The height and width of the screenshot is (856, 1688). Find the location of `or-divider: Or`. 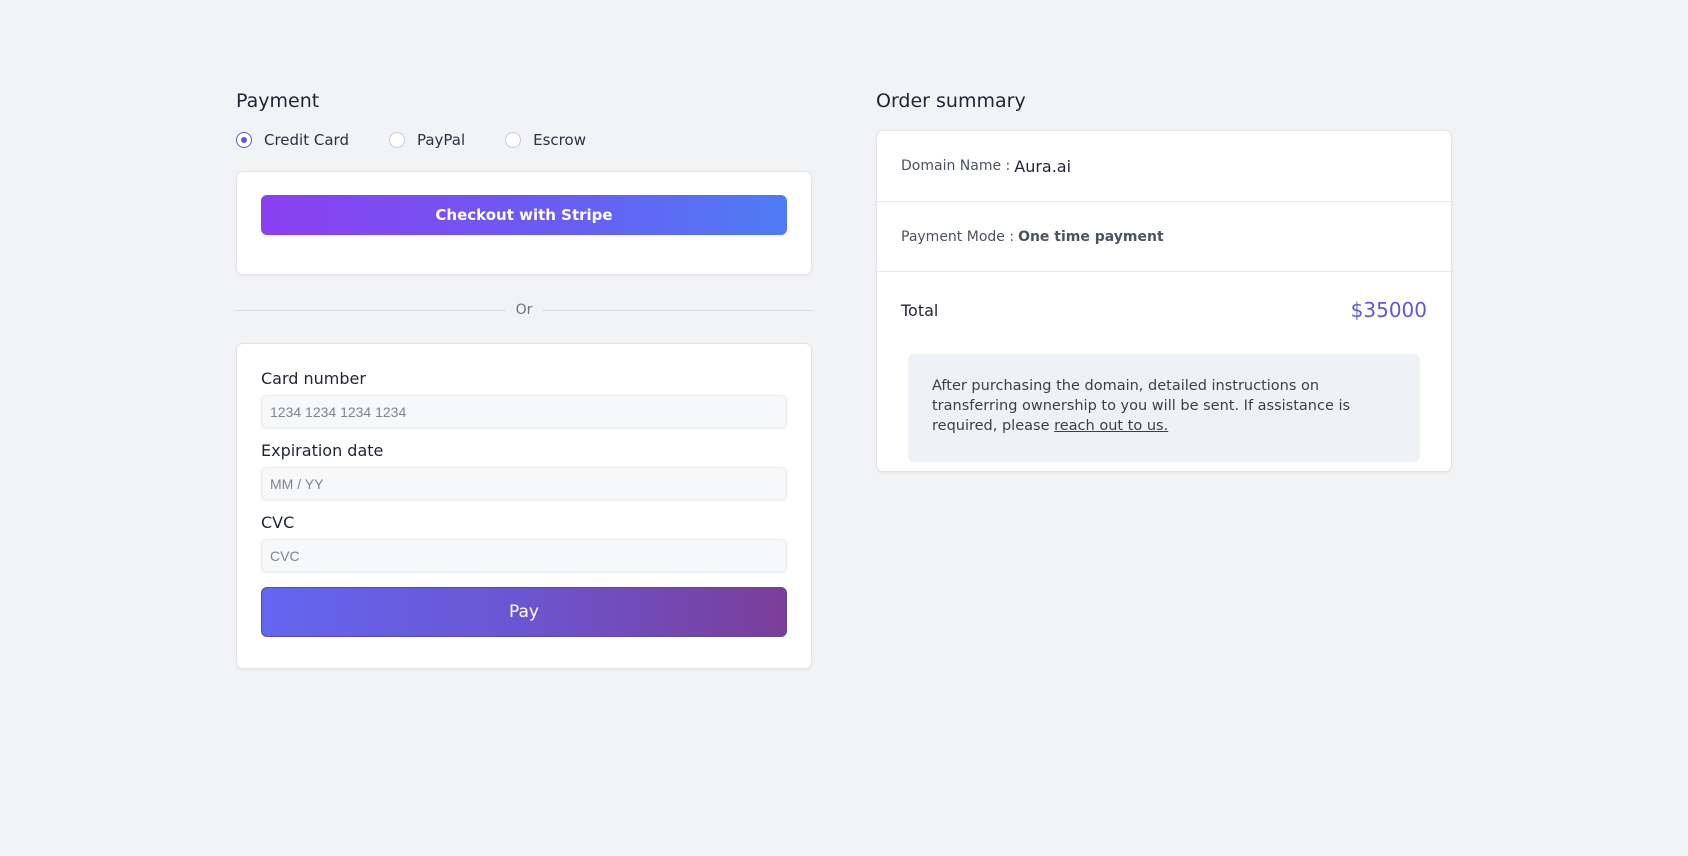

or-divider: Or is located at coordinates (524, 310).